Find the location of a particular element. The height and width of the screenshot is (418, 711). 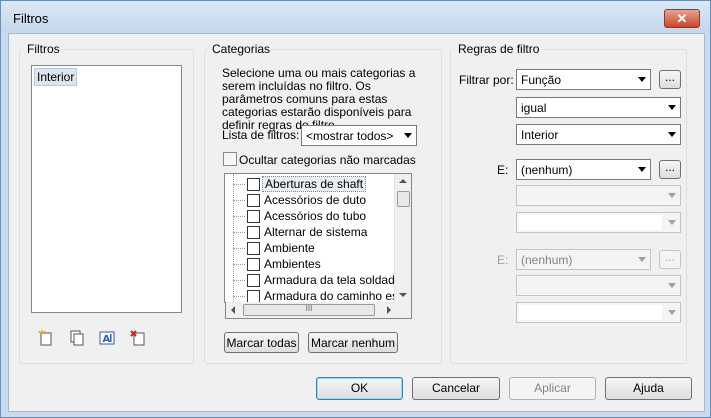

category-label: Acessórios do tubo is located at coordinates (315, 216).